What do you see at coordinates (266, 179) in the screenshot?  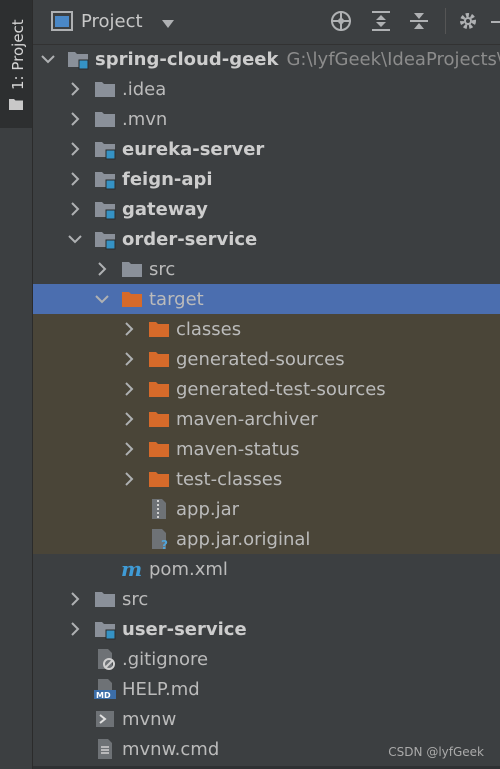 I see `tree-node: feign-api` at bounding box center [266, 179].